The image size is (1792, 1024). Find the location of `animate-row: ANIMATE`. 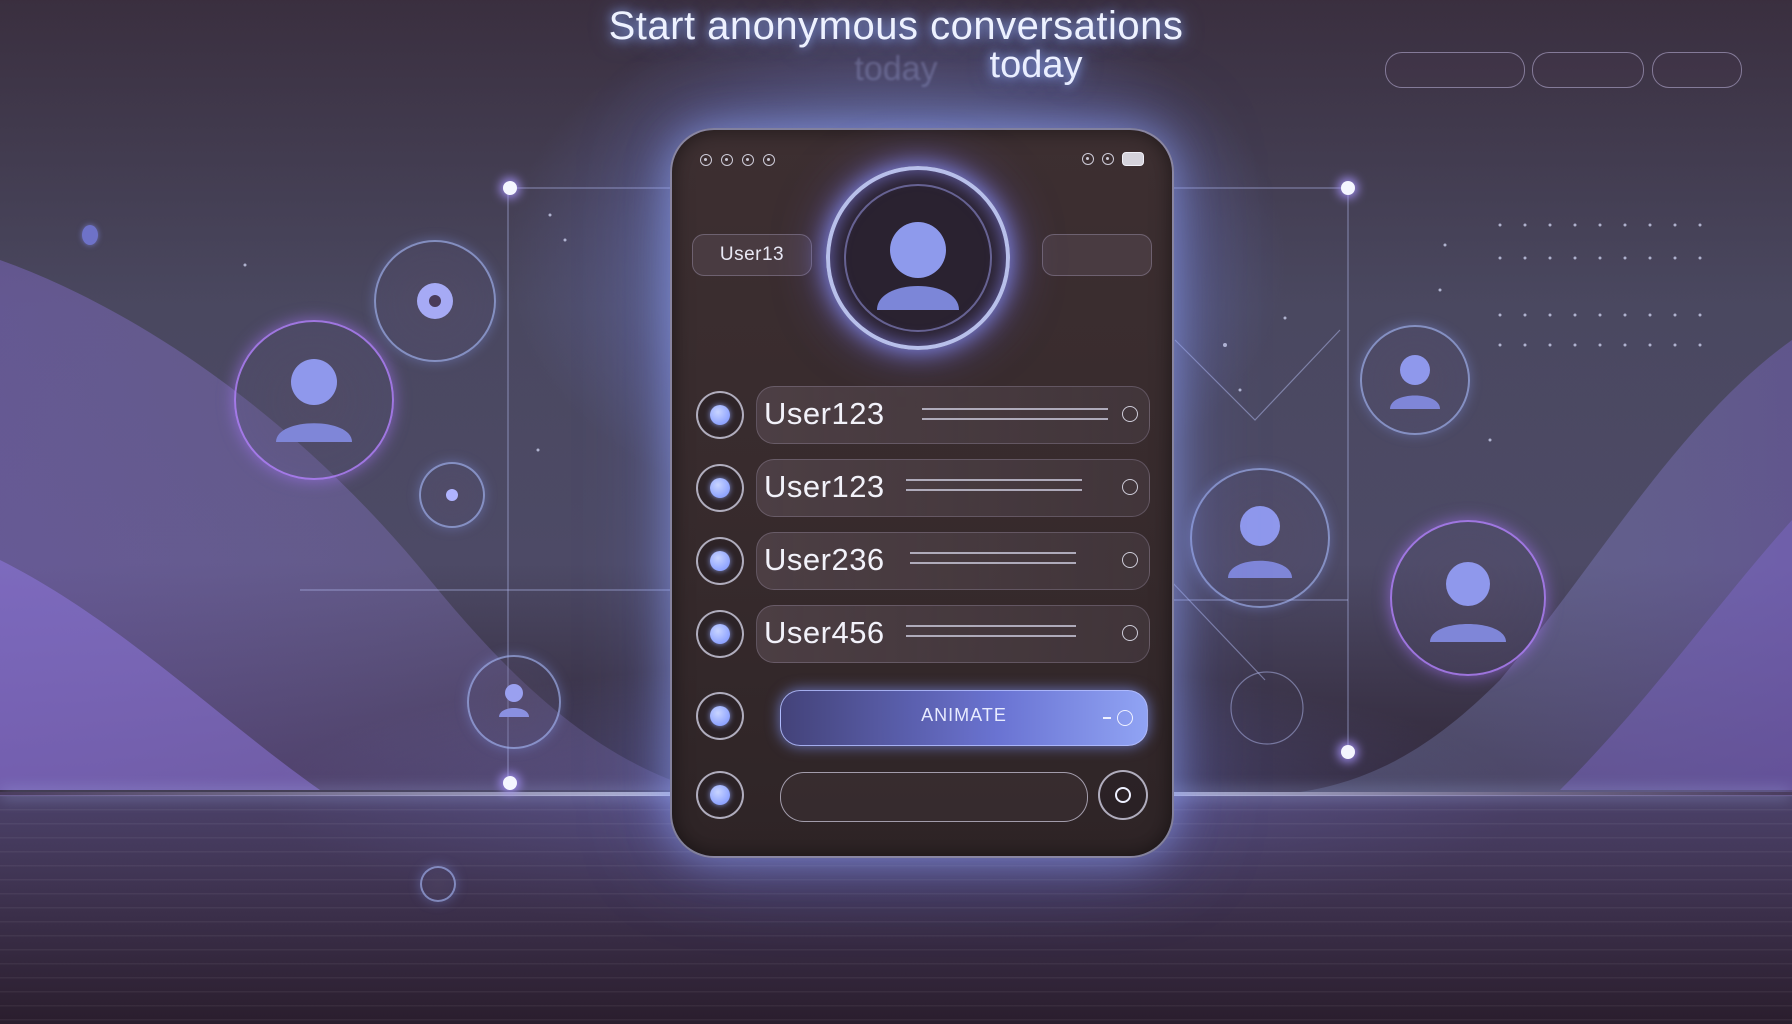

animate-row: ANIMATE is located at coordinates (922, 719).